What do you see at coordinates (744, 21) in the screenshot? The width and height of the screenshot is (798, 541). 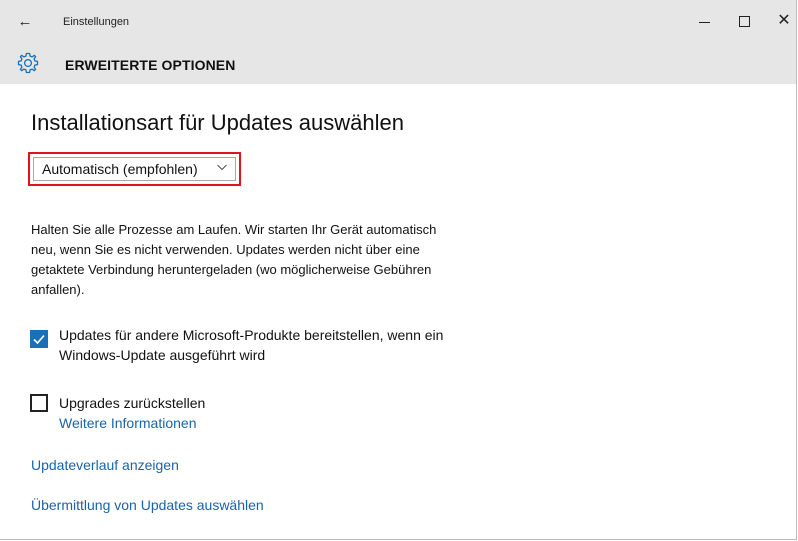 I see `maximize-icon` at bounding box center [744, 21].